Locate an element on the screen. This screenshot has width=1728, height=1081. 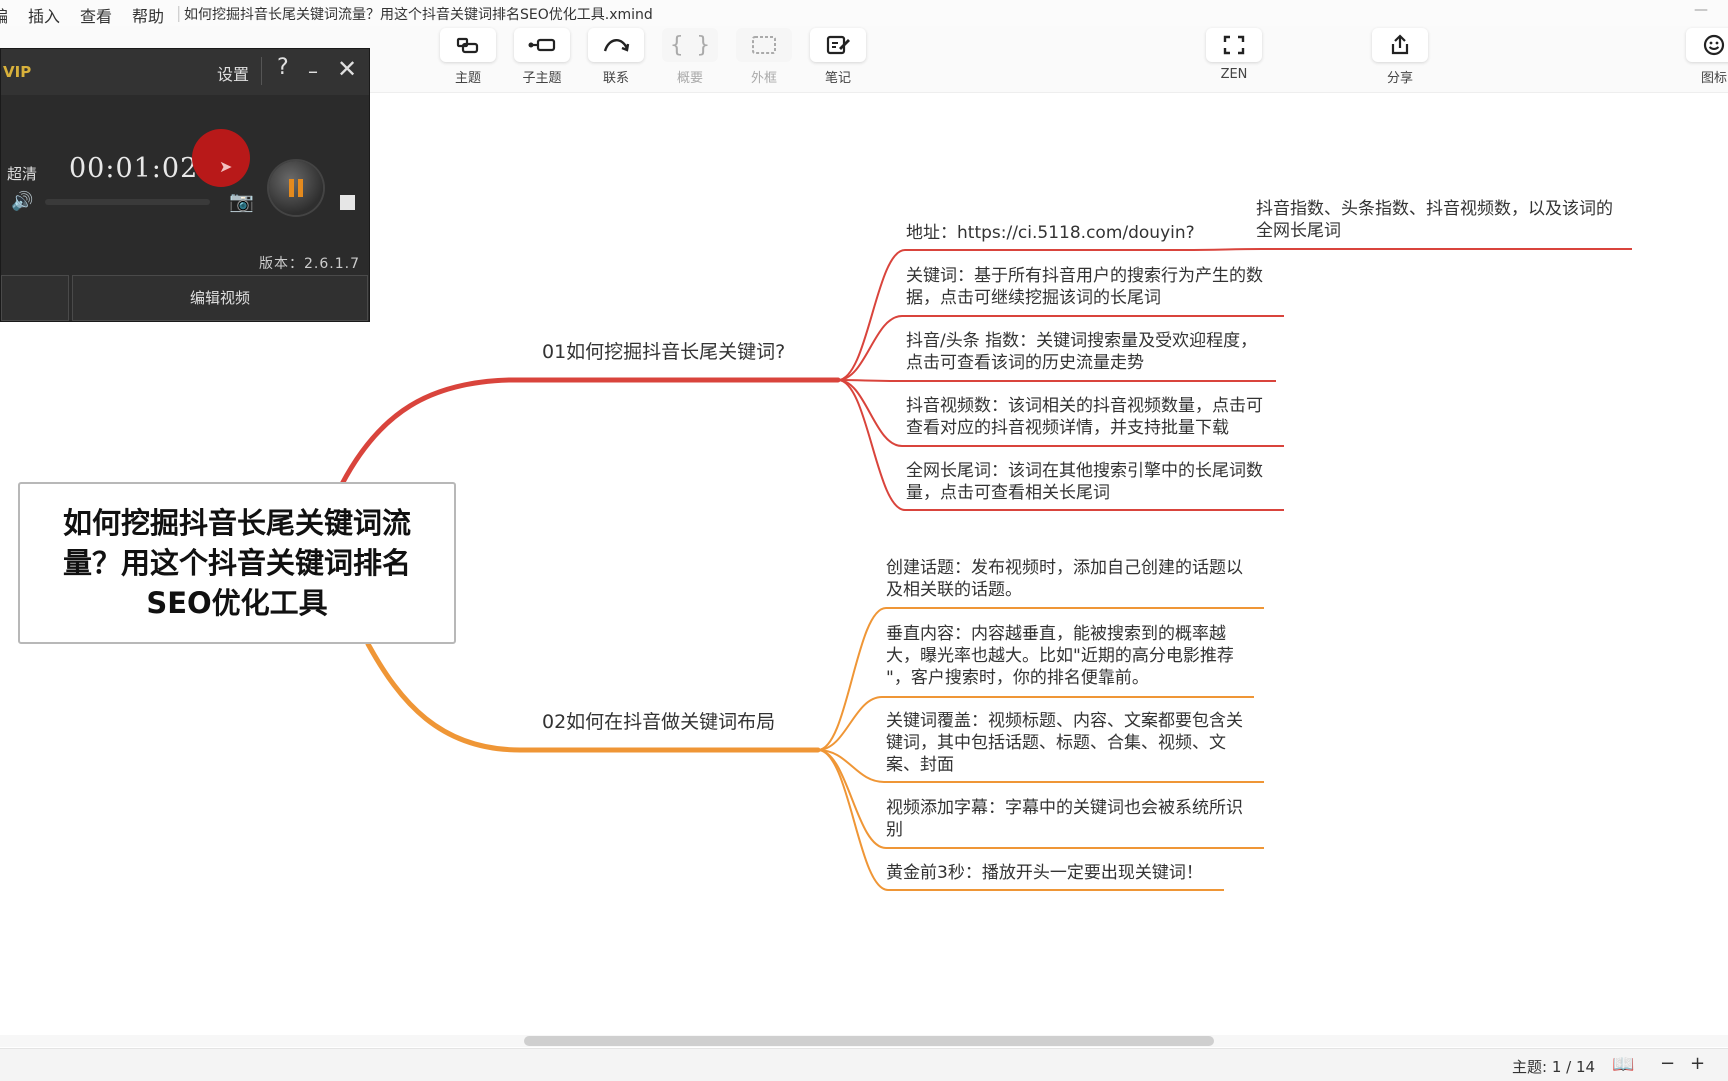
menu-item-help: 帮助 is located at coordinates (148, 15).